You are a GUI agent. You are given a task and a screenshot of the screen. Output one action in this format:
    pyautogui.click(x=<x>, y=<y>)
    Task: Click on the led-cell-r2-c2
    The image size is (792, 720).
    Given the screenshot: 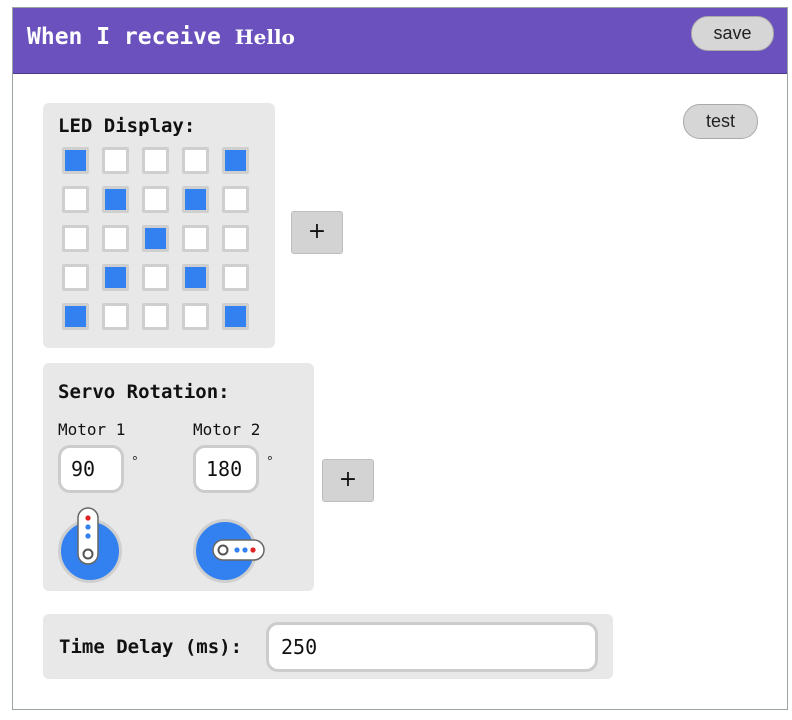 What is the action you would take?
    pyautogui.click(x=115, y=199)
    